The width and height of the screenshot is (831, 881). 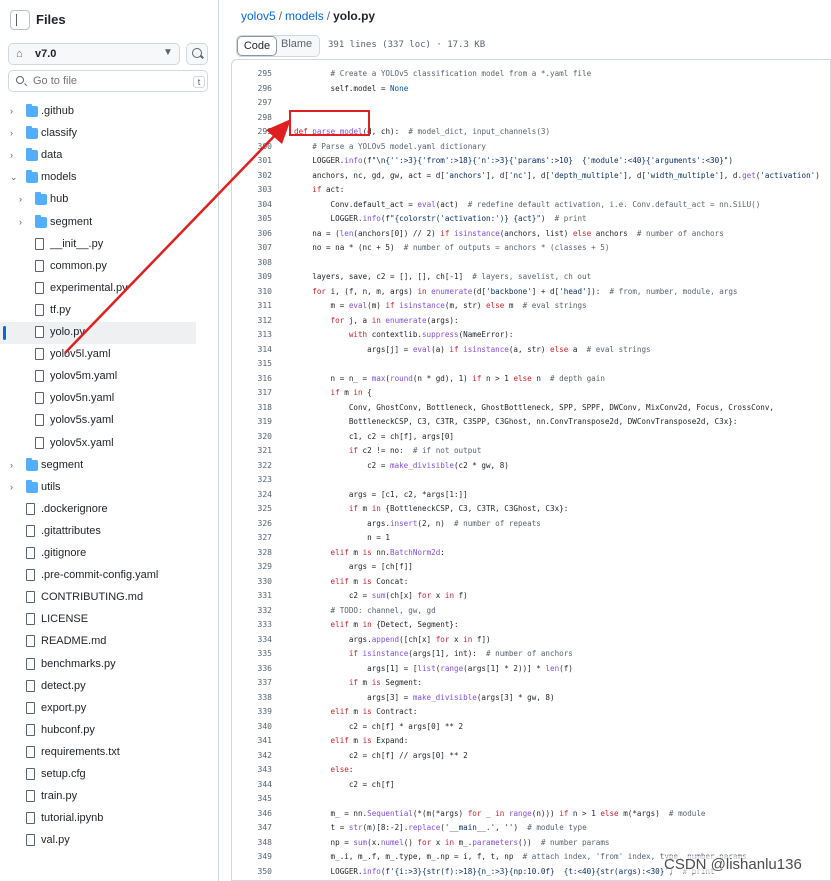 I want to click on fold-chevron-icon: ⌄, so click(x=281, y=132).